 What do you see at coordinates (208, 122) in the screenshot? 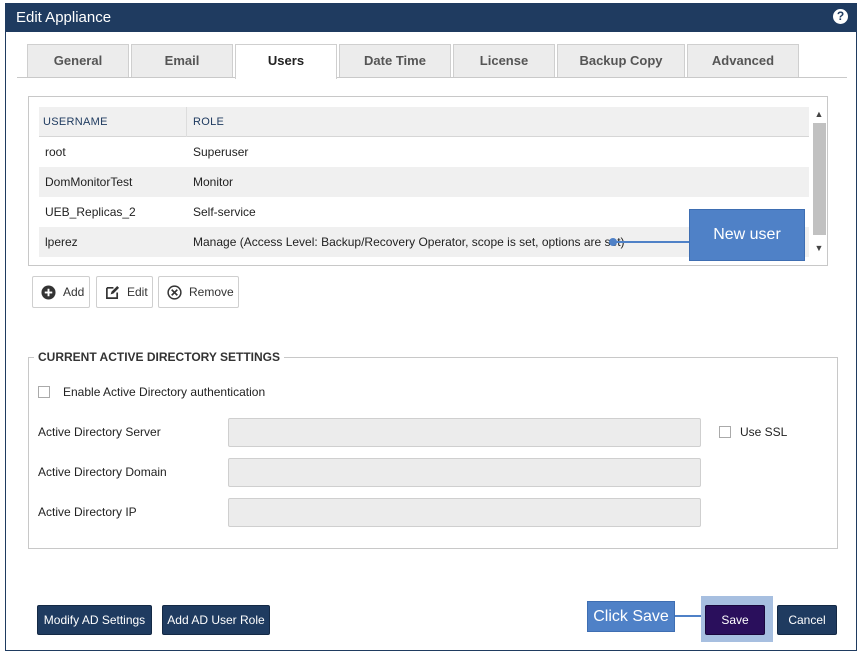
I see `column-header-role: ROLE` at bounding box center [208, 122].